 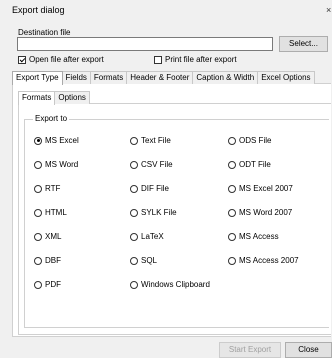 I want to click on format-option-label: PDF, so click(x=53, y=284).